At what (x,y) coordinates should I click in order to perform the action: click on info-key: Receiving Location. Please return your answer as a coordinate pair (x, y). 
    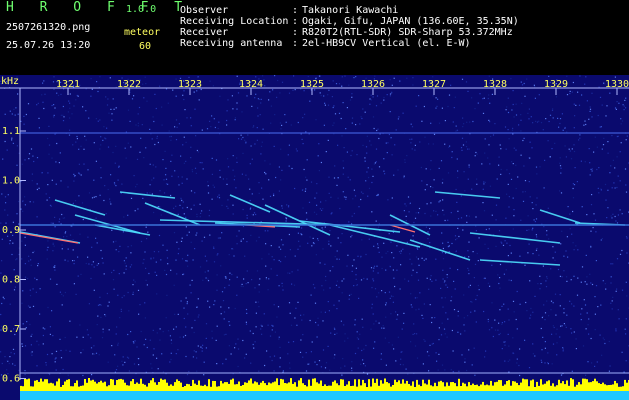
    Looking at the image, I should click on (234, 21).